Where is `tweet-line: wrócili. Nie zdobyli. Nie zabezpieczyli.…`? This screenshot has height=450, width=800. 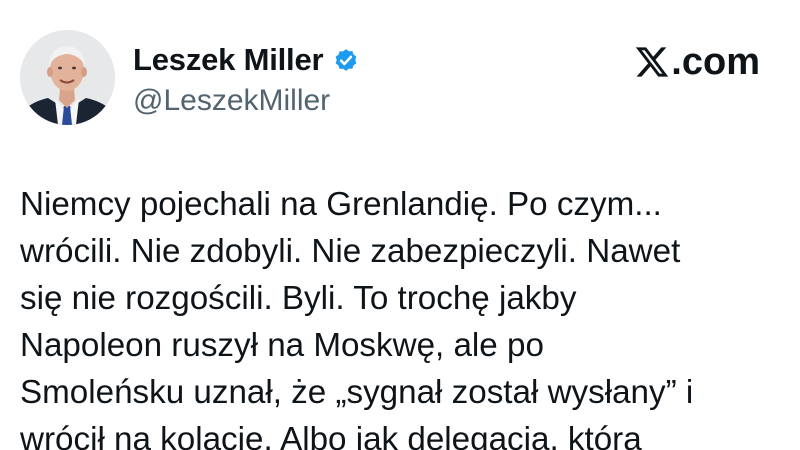
tweet-line: wrócili. Nie zdobyli. Nie zabezpieczyli.… is located at coordinates (350, 251).